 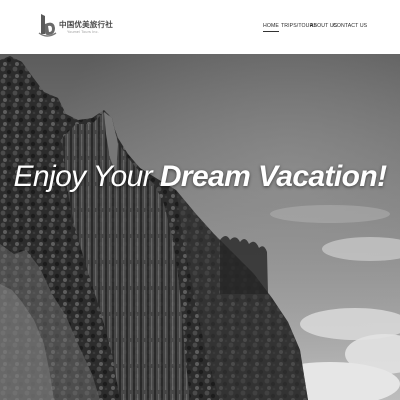 What do you see at coordinates (83, 32) in the screenshot?
I see `logo-subtitle: Youmei Tours Inc.` at bounding box center [83, 32].